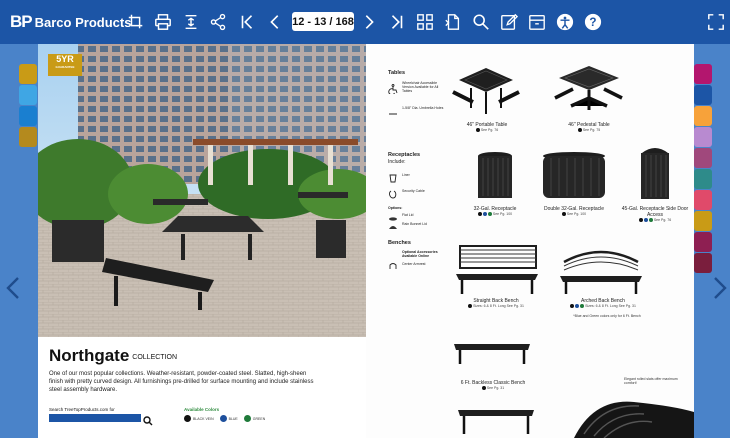 Image resolution: width=730 pixels, height=438 pixels. I want to click on archive-icon, so click(537, 22).